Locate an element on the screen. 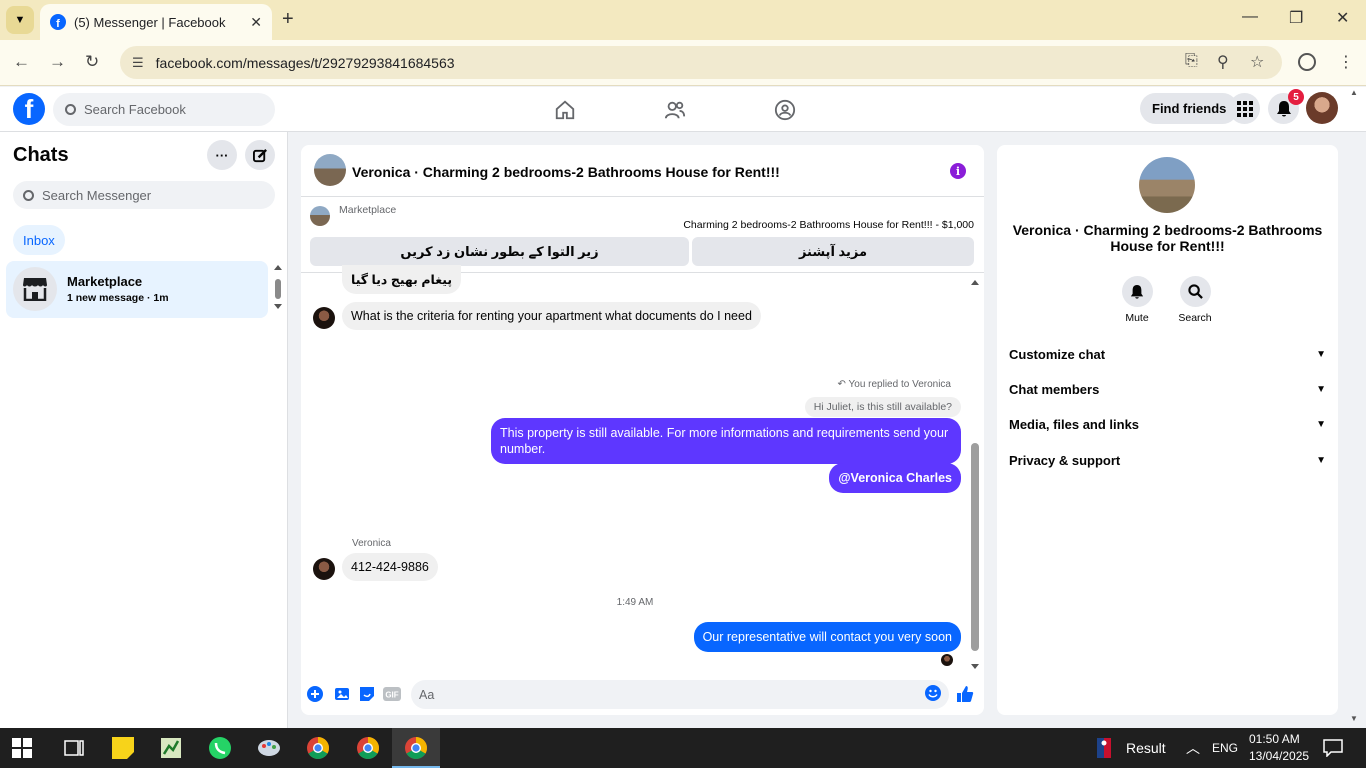 This screenshot has width=1366, height=768. info-icon: i is located at coordinates (958, 171).